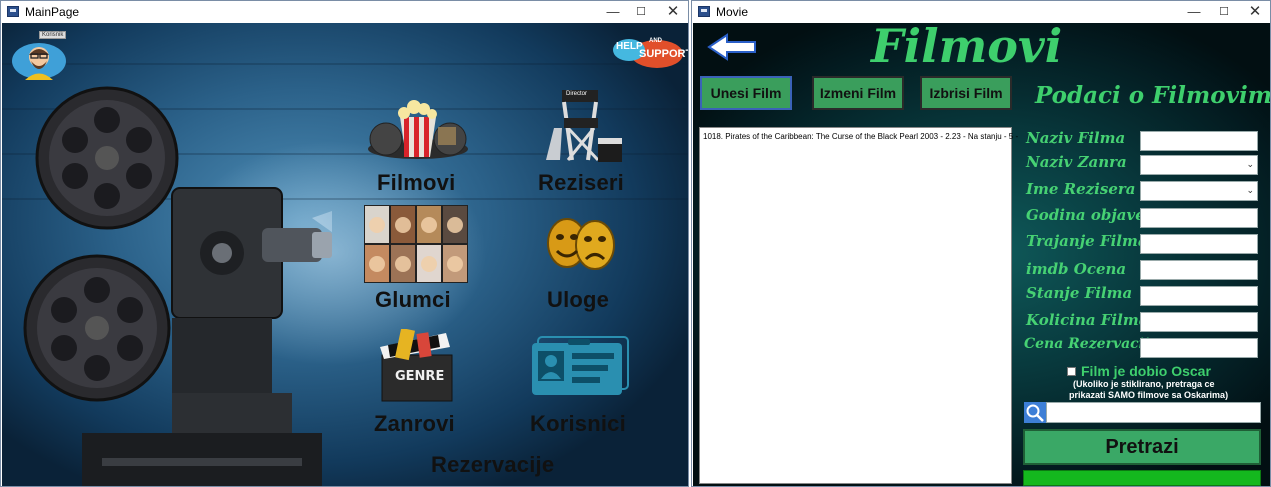  What do you see at coordinates (1144, 384) in the screenshot?
I see `oscar-note-line1: (Ukoliko je stiklirano, pretraga ce` at bounding box center [1144, 384].